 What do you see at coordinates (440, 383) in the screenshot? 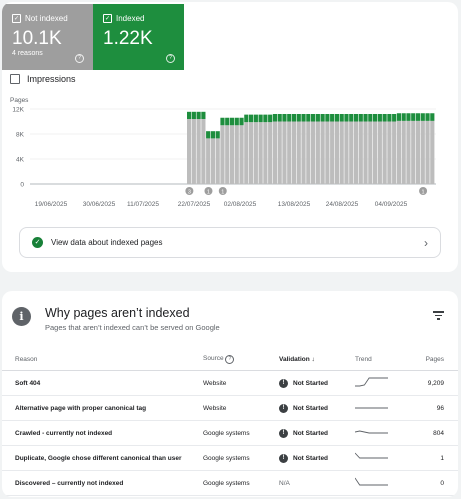
I see `pages-cell: 9,209` at bounding box center [440, 383].